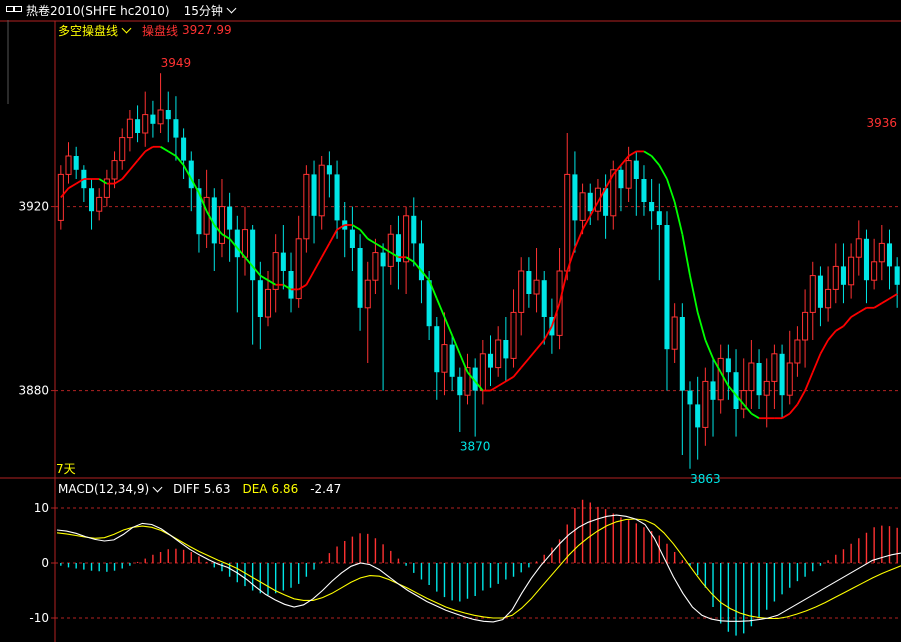  What do you see at coordinates (33, 391) in the screenshot?
I see `price-tick-label: 3880` at bounding box center [33, 391].